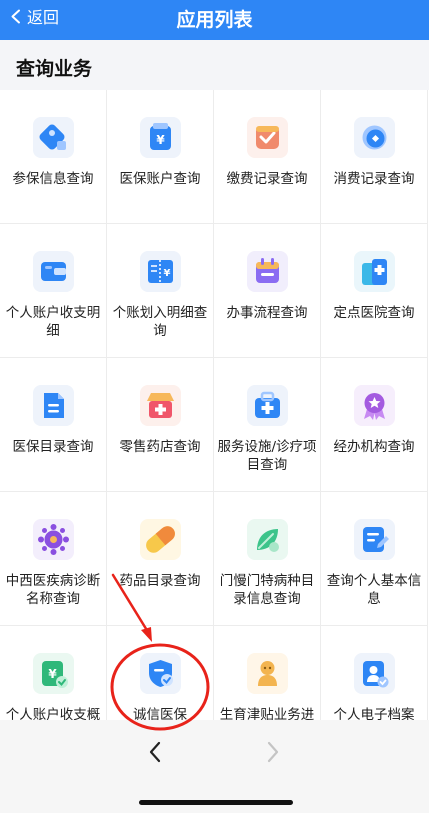 This screenshot has height=813, width=429. Describe the element at coordinates (374, 590) in the screenshot. I see `grid-item-label: 查询个人基本信息` at that location.